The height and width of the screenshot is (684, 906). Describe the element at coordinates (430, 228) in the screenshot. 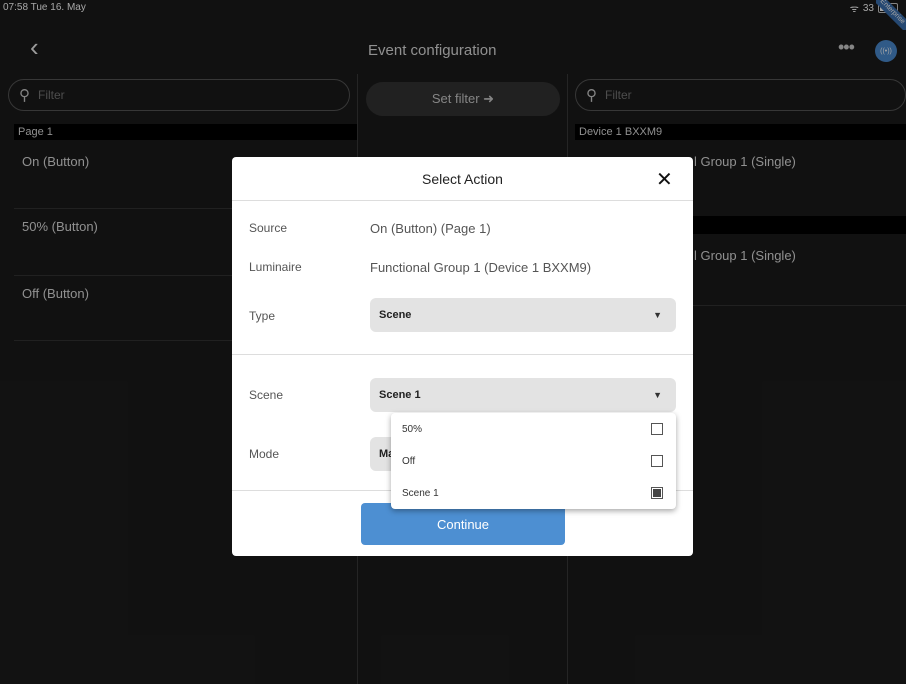

I see `source-value: On (Button) (Page 1)` at that location.